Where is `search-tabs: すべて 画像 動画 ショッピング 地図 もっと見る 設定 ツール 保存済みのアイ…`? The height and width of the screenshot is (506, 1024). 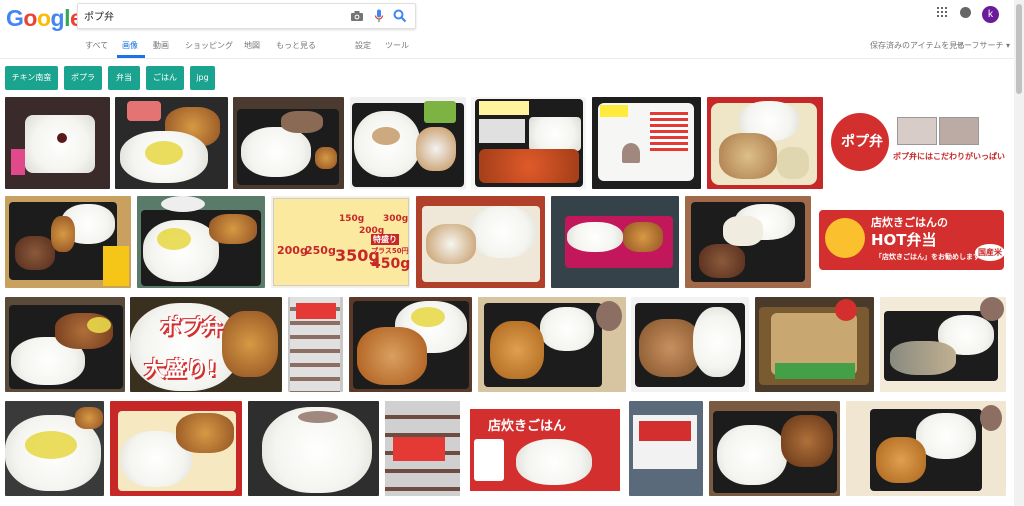 search-tabs: すべて 画像 動画 ショッピング 地図 もっと見る 設定 ツール 保存済みのアイ… is located at coordinates (512, 49).